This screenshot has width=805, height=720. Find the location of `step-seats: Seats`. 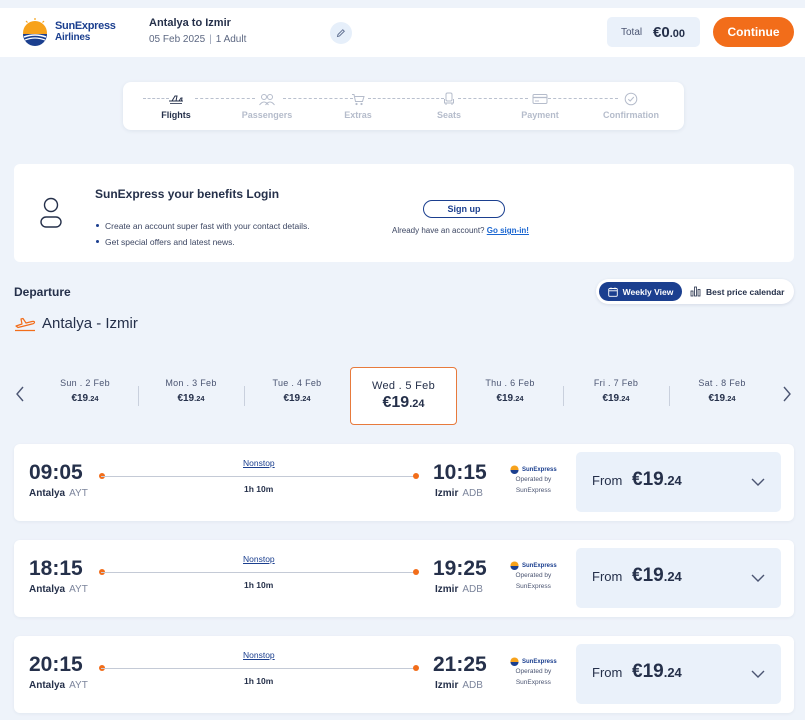

step-seats: Seats is located at coordinates (449, 105).